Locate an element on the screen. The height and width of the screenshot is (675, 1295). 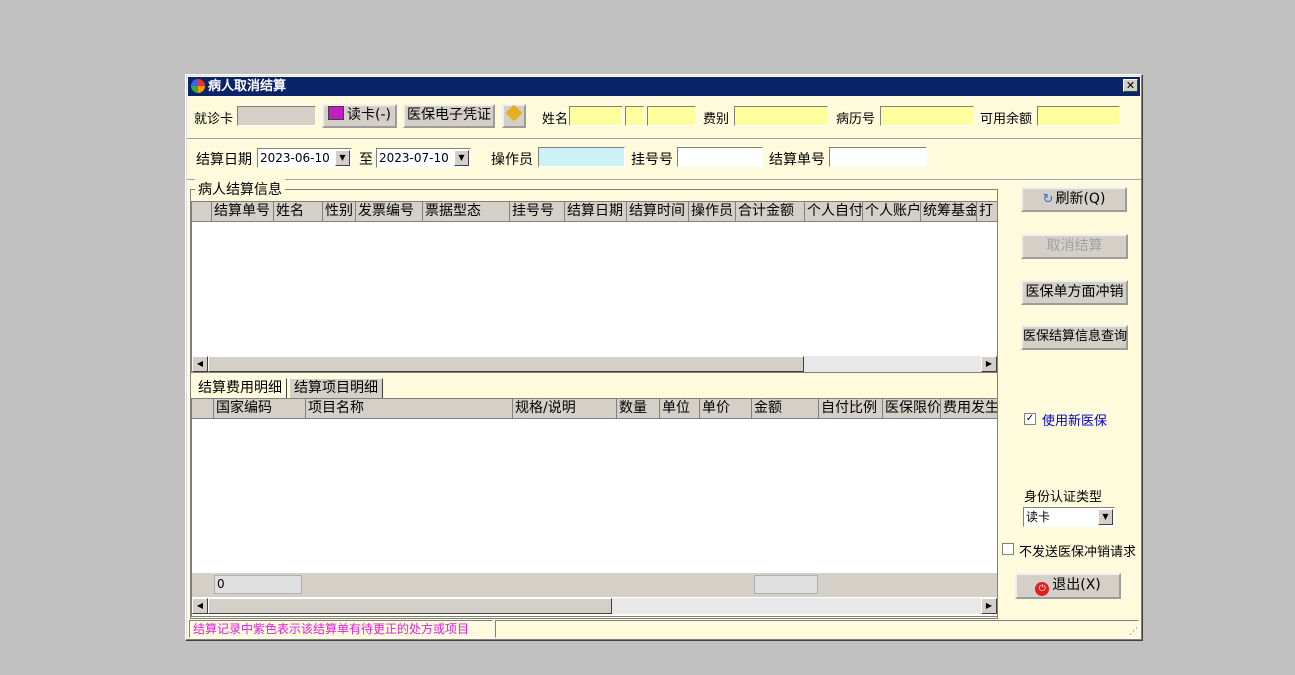
card-input is located at coordinates (276, 116).